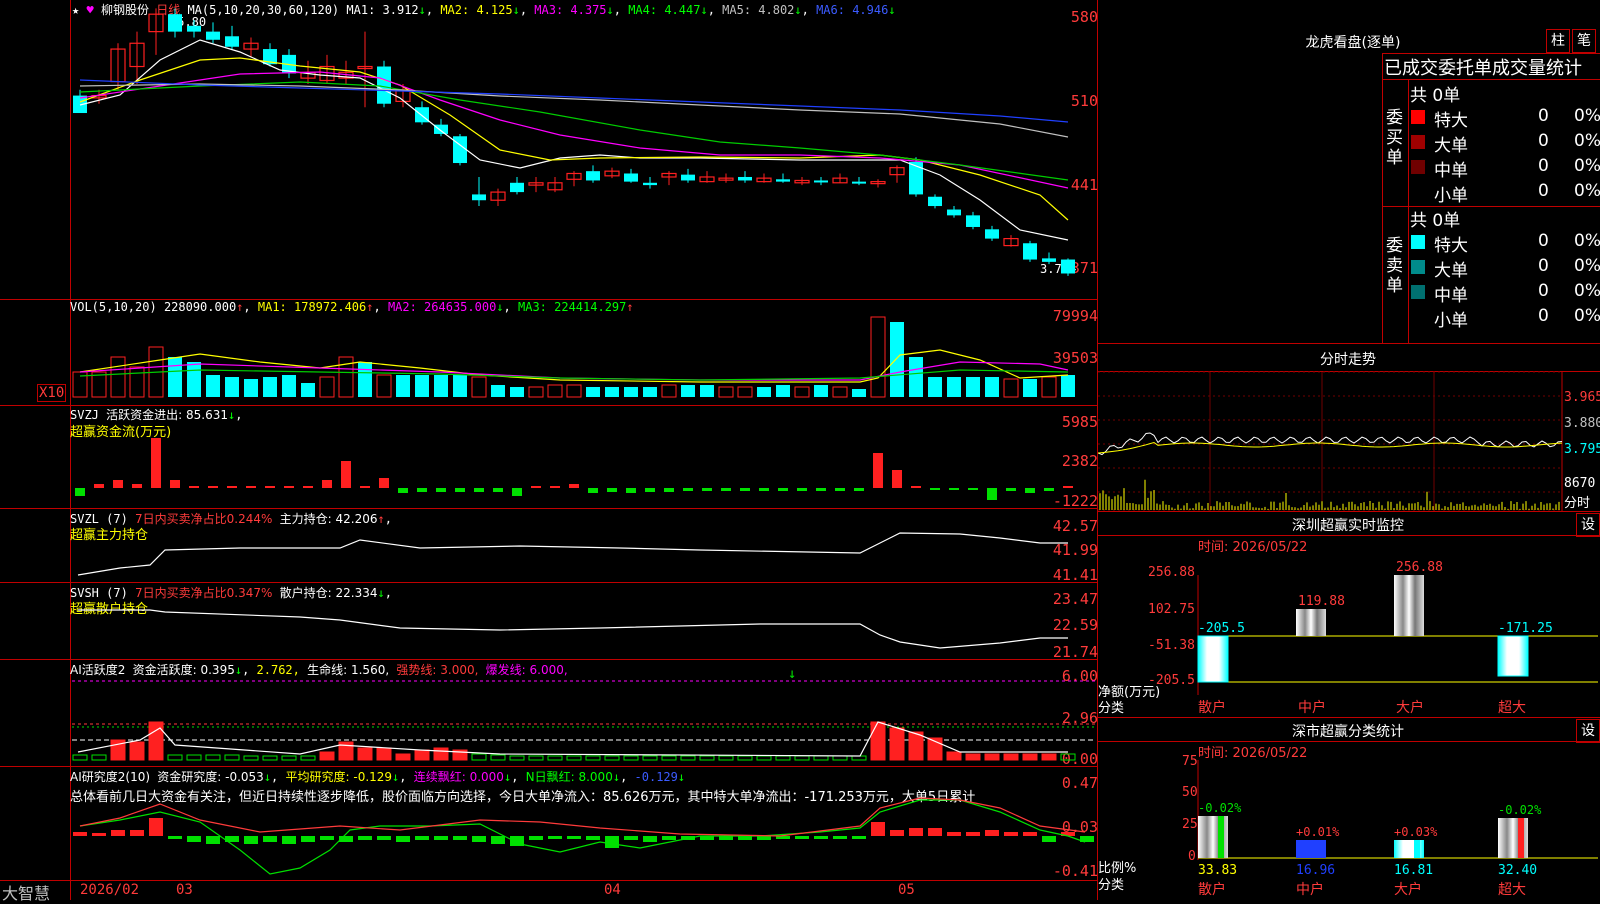 The width and height of the screenshot is (1600, 904). What do you see at coordinates (1413, 870) in the screenshot?
I see `stat-bottom-value: 16.81` at bounding box center [1413, 870].